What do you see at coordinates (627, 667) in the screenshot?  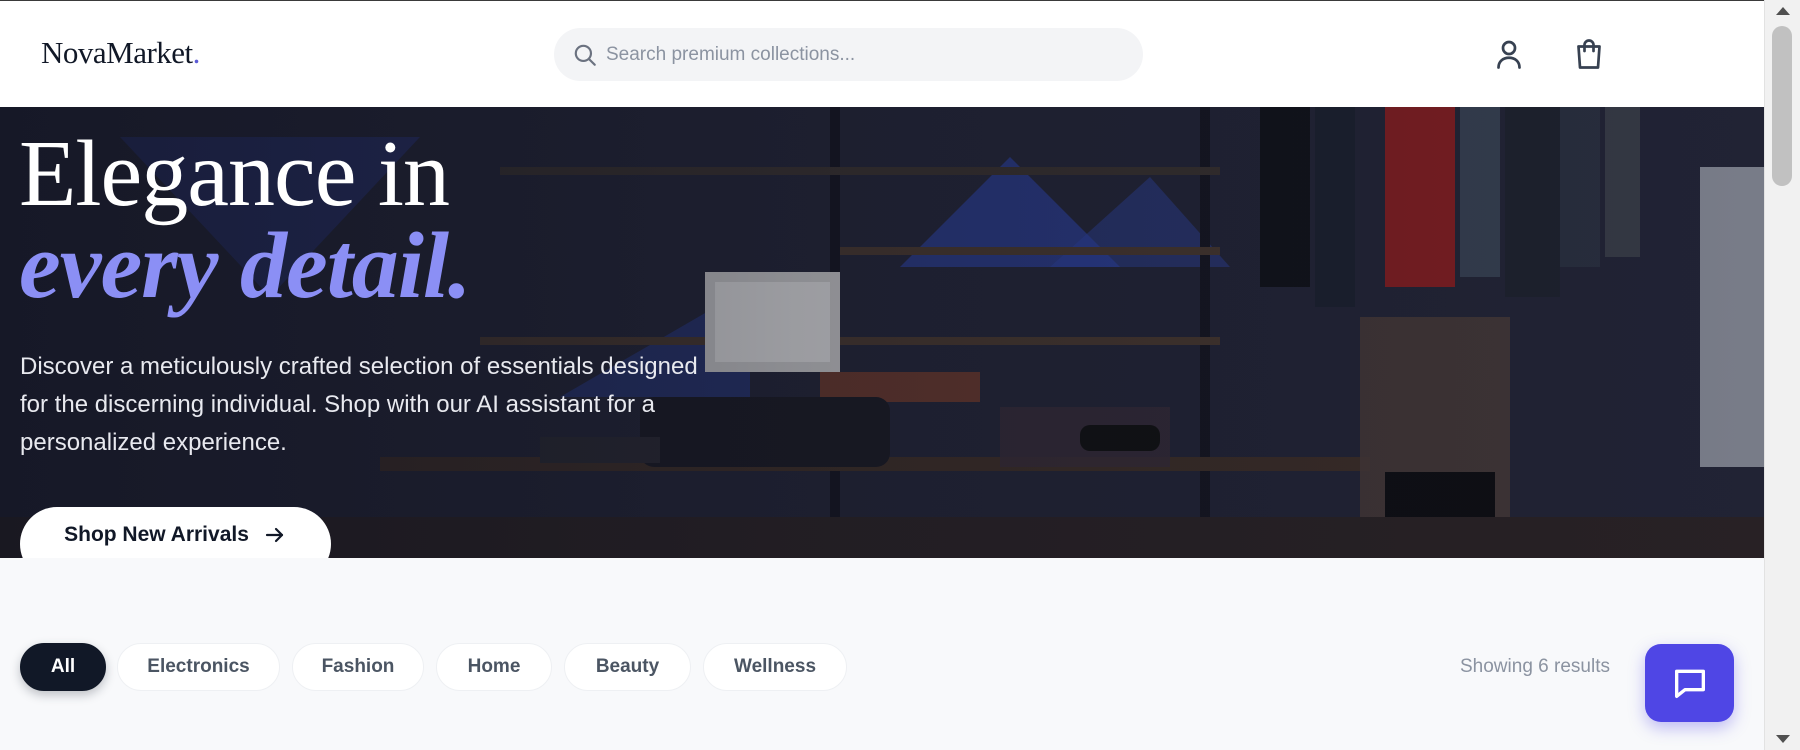 I see `filter-chip-beauty: Beauty` at bounding box center [627, 667].